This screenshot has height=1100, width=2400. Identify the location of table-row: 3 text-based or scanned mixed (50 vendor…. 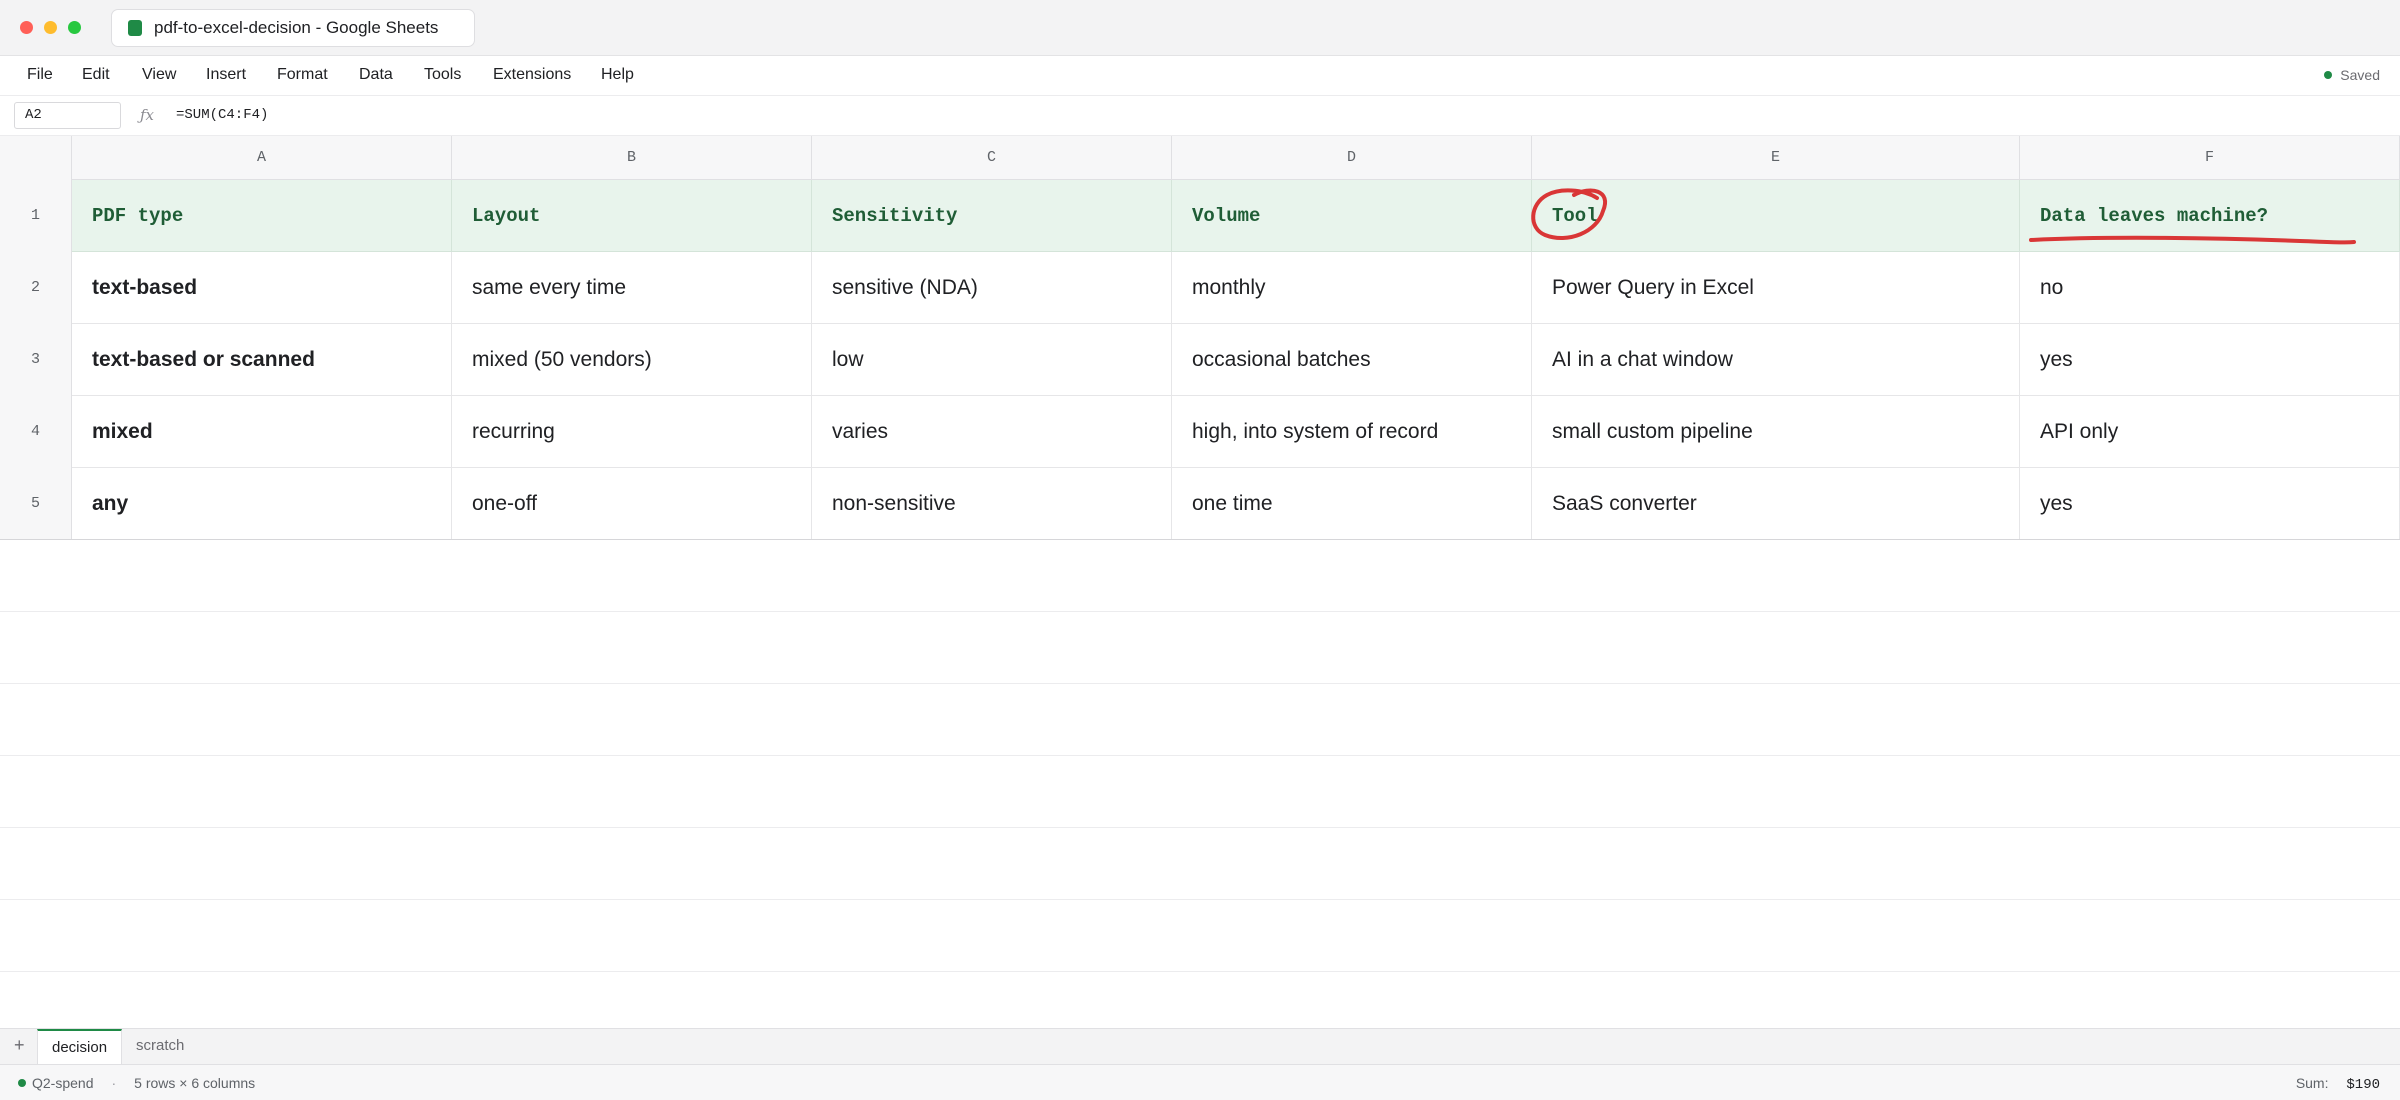
(1200, 360).